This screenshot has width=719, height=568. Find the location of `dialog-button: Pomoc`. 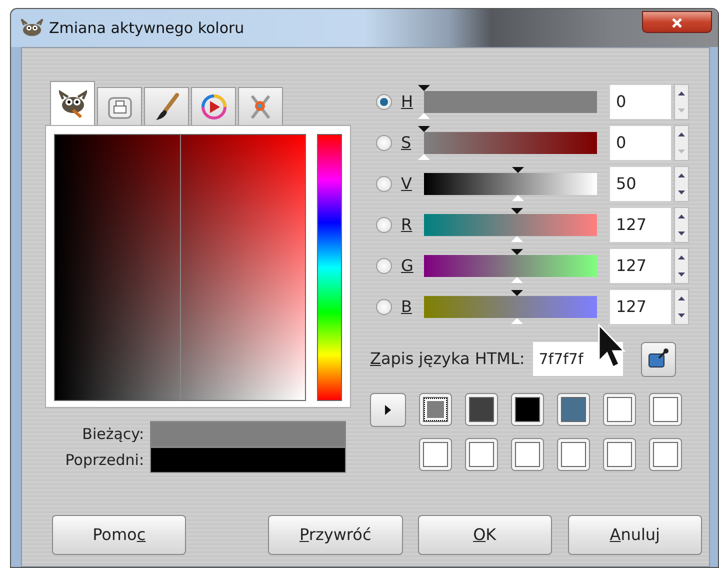

dialog-button: Pomoc is located at coordinates (119, 535).